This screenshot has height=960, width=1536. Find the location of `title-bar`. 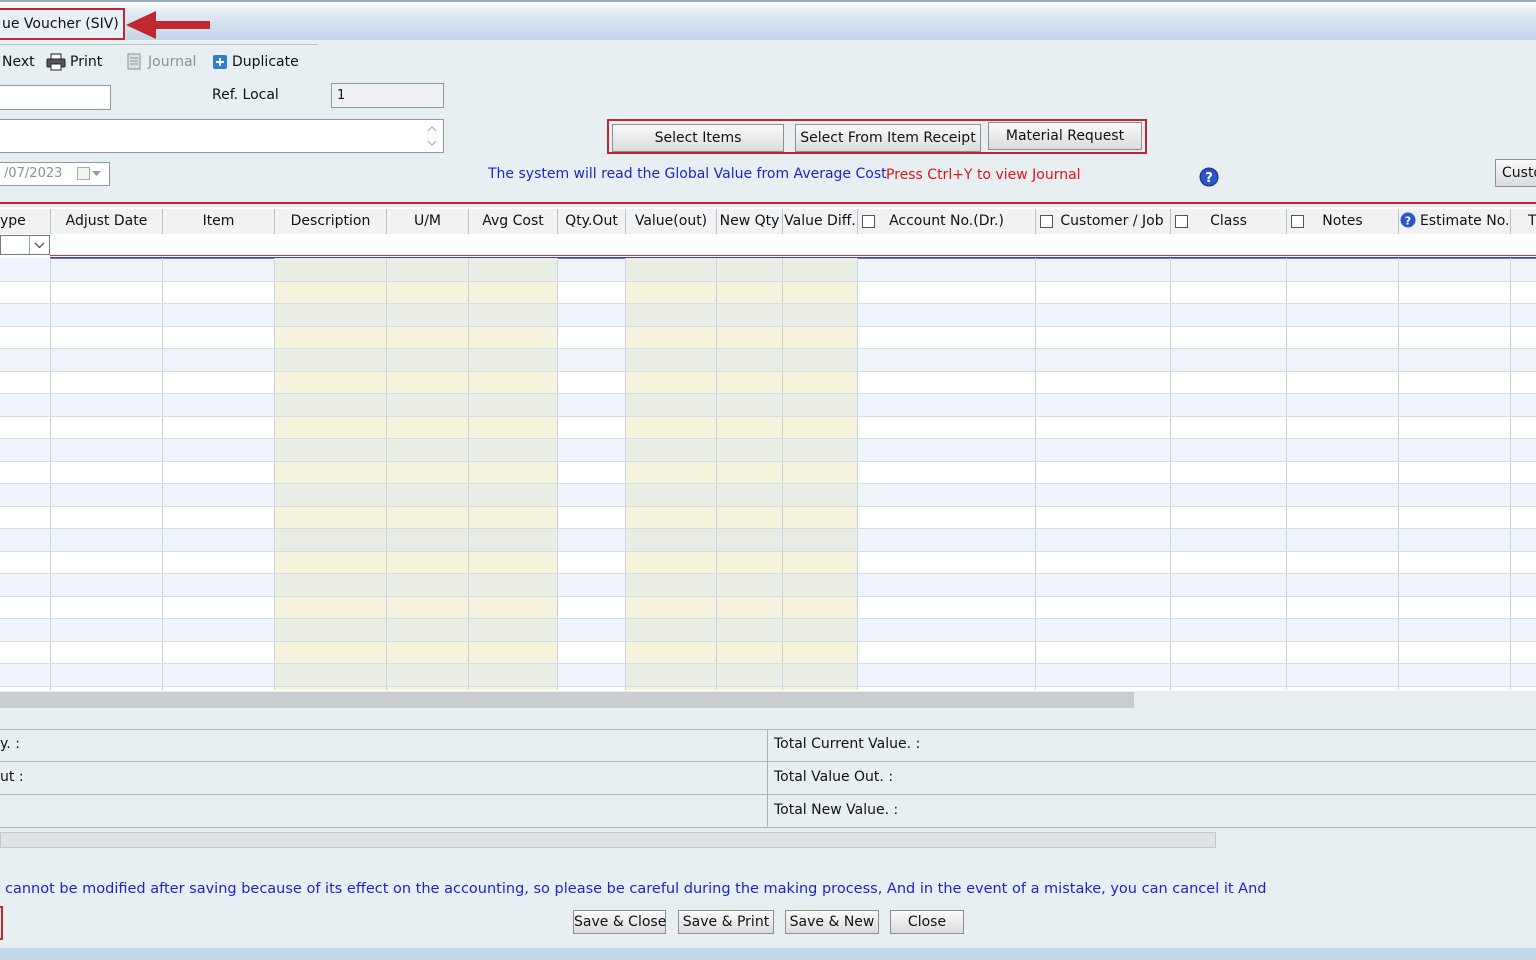

title-bar is located at coordinates (768, 20).